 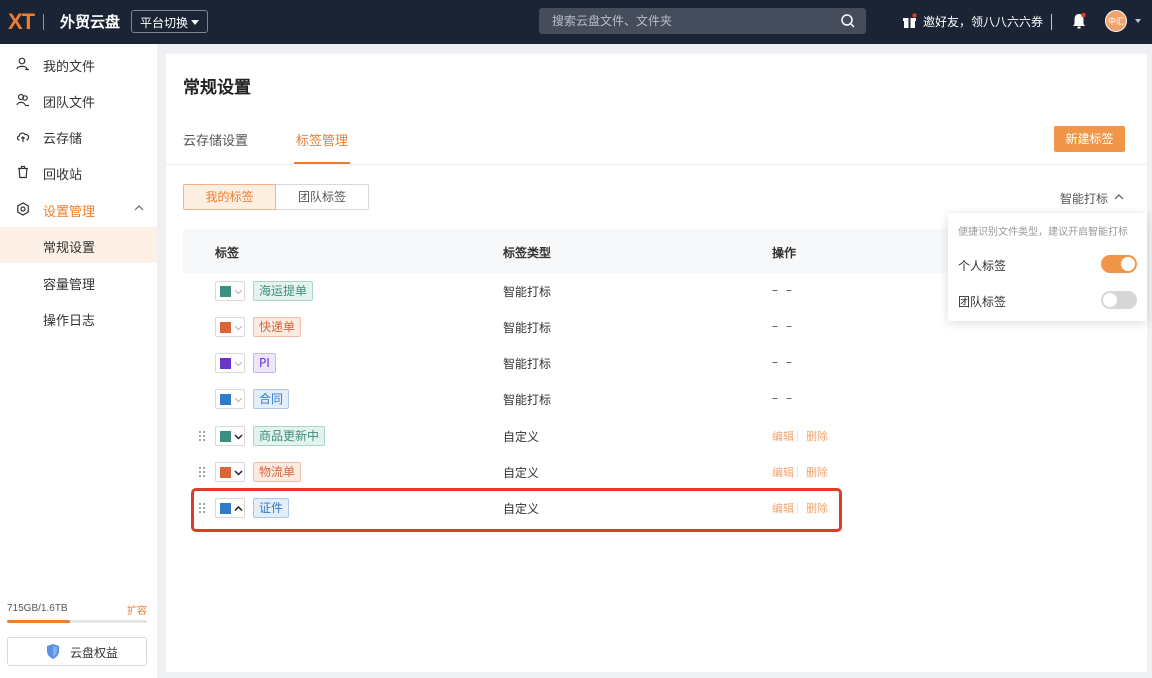 I want to click on platform-switch-button: 平台切换, so click(x=169, y=21).